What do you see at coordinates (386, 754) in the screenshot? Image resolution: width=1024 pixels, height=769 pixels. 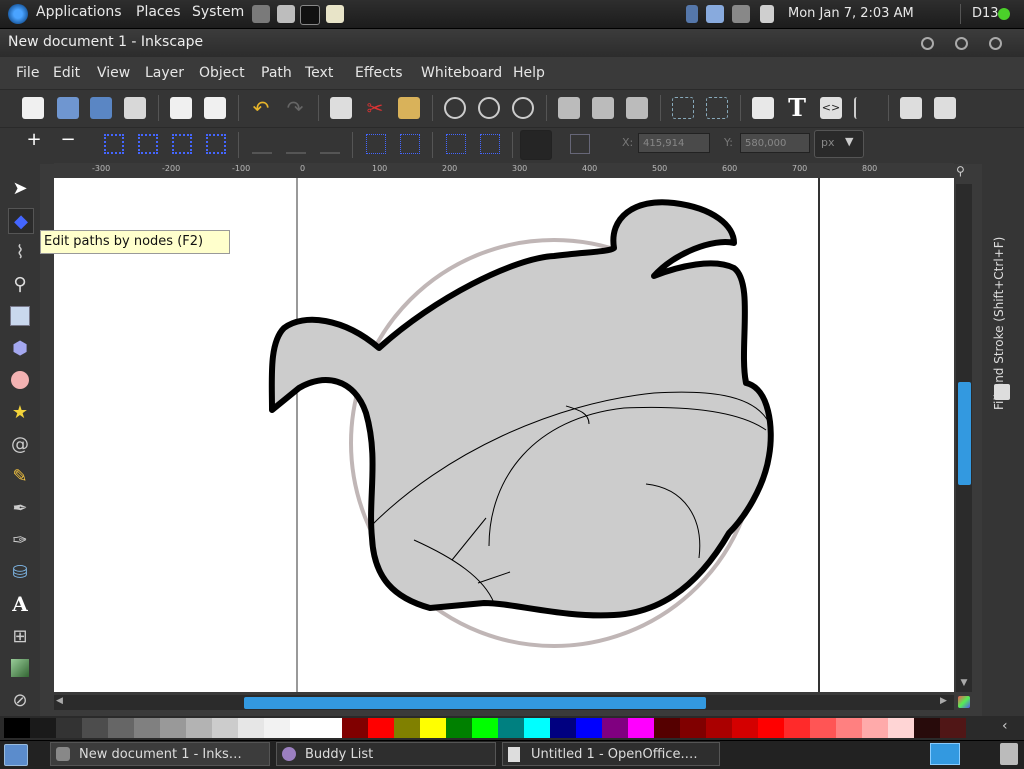 I see `task-buddy-list: Buddy List` at bounding box center [386, 754].